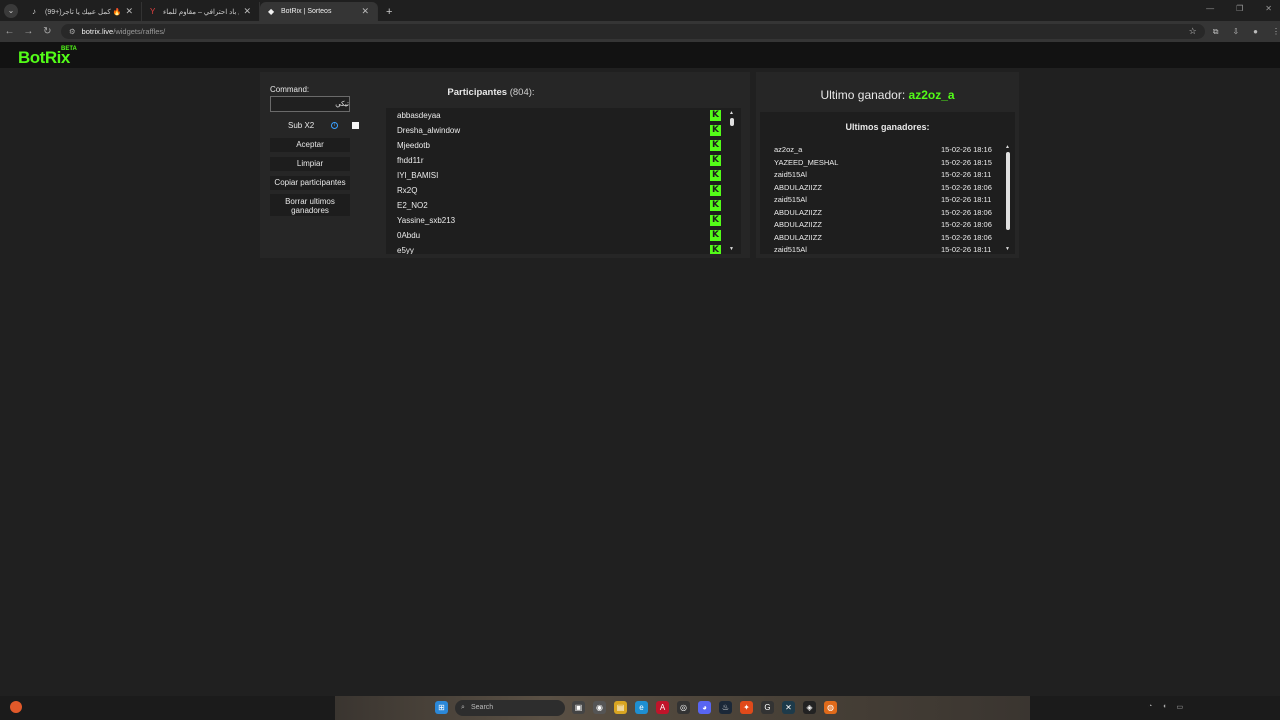 Image resolution: width=1280 pixels, height=720 pixels. Describe the element at coordinates (683, 707) in the screenshot. I see `obs-icon: ◎` at that location.